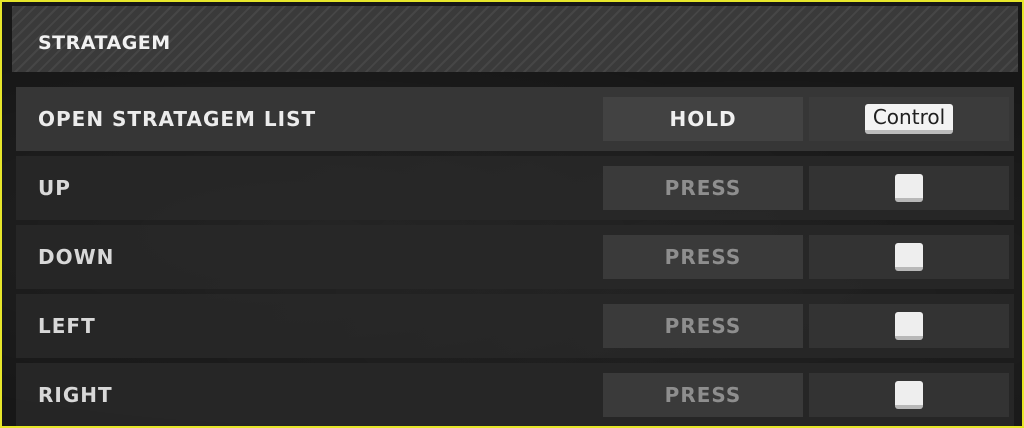 The height and width of the screenshot is (428, 1024). What do you see at coordinates (515, 188) in the screenshot?
I see `keybind-row-up: UP PRESS` at bounding box center [515, 188].